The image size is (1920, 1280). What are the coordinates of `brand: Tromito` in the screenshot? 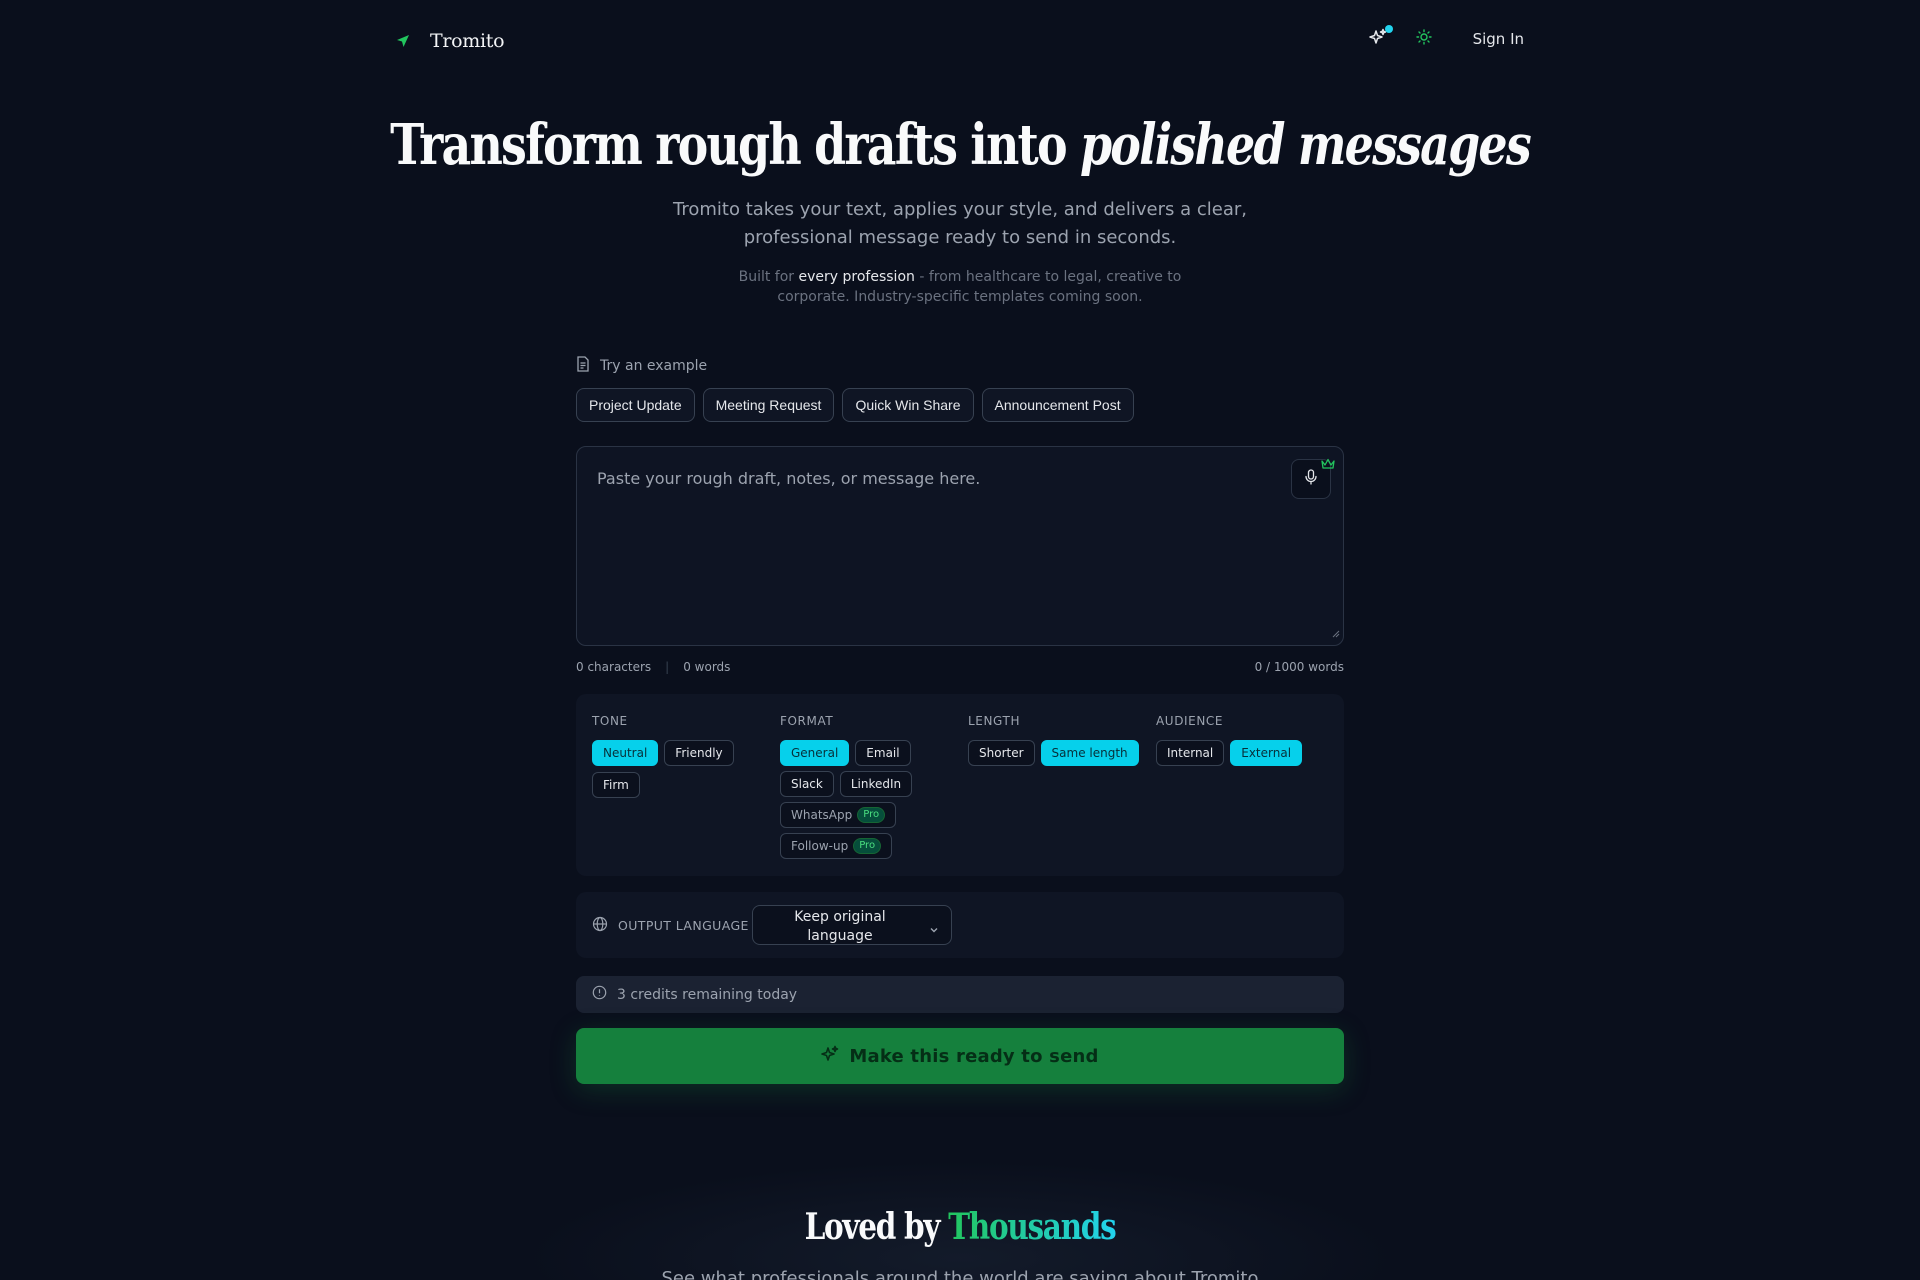 It's located at (450, 41).